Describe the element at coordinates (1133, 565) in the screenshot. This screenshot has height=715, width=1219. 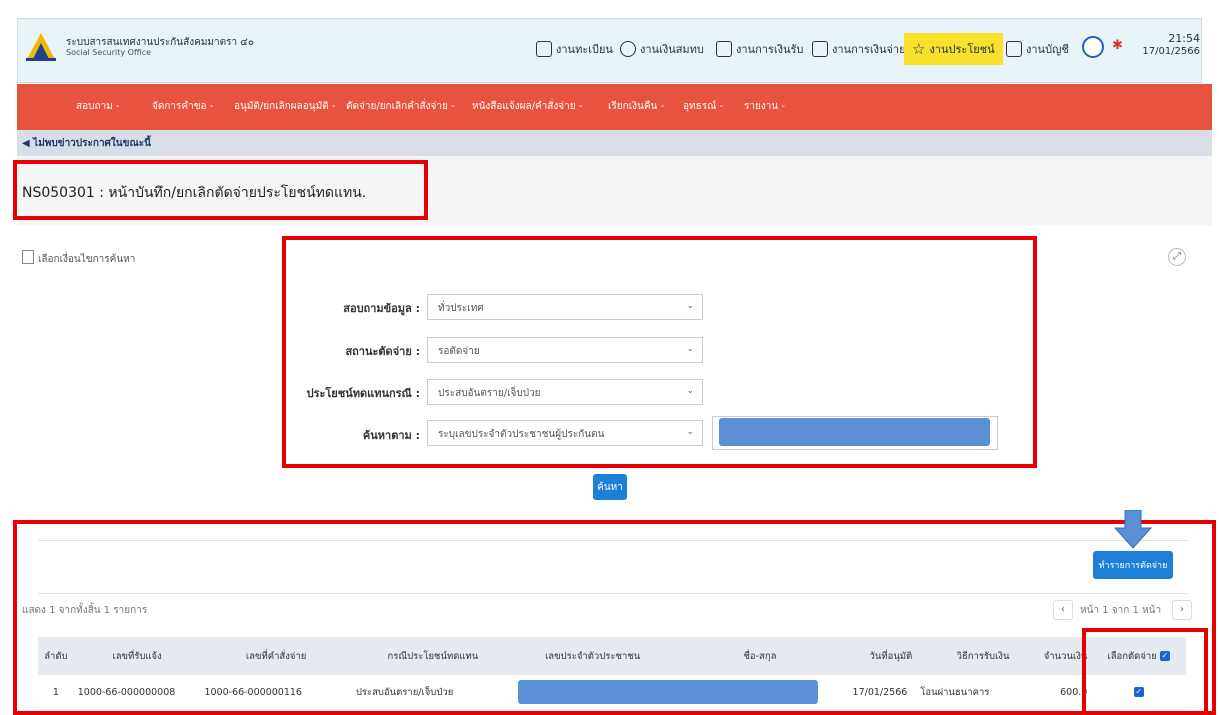
I see `make-cut-payment-button: ทำรายการตัดจ่าย` at that location.